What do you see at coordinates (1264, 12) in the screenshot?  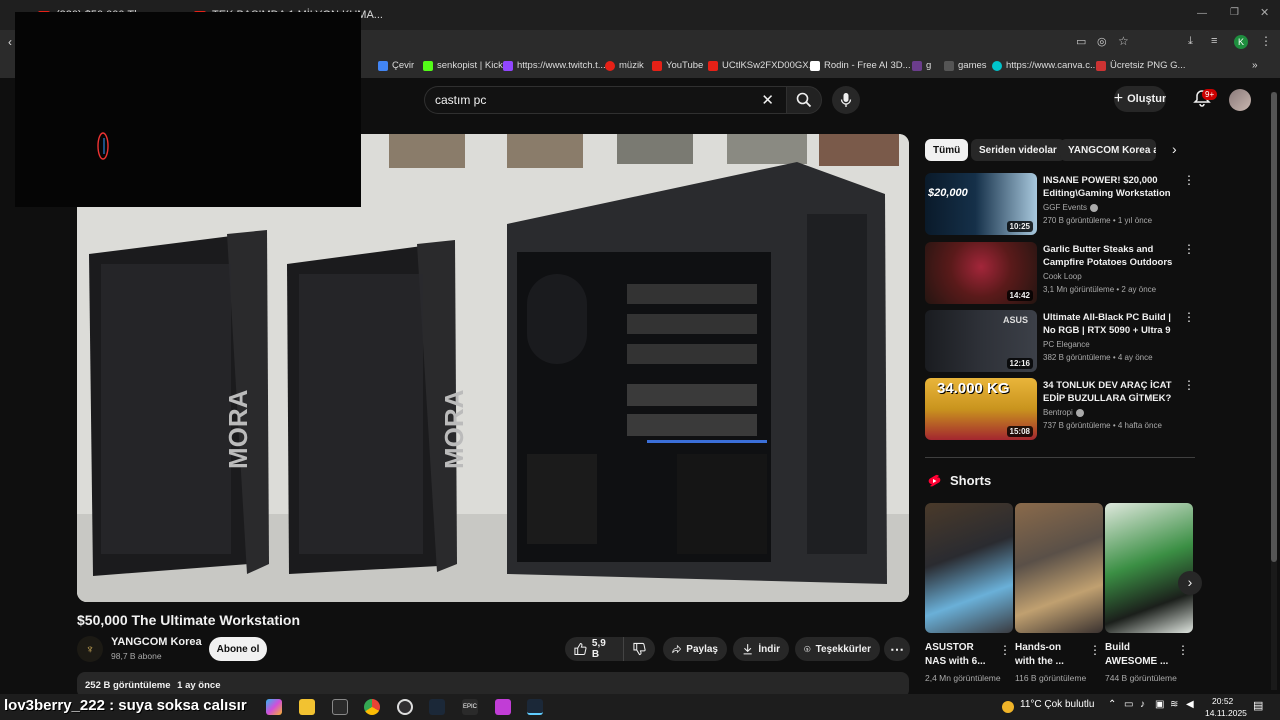 I see `close-window-icon: ✕` at bounding box center [1264, 12].